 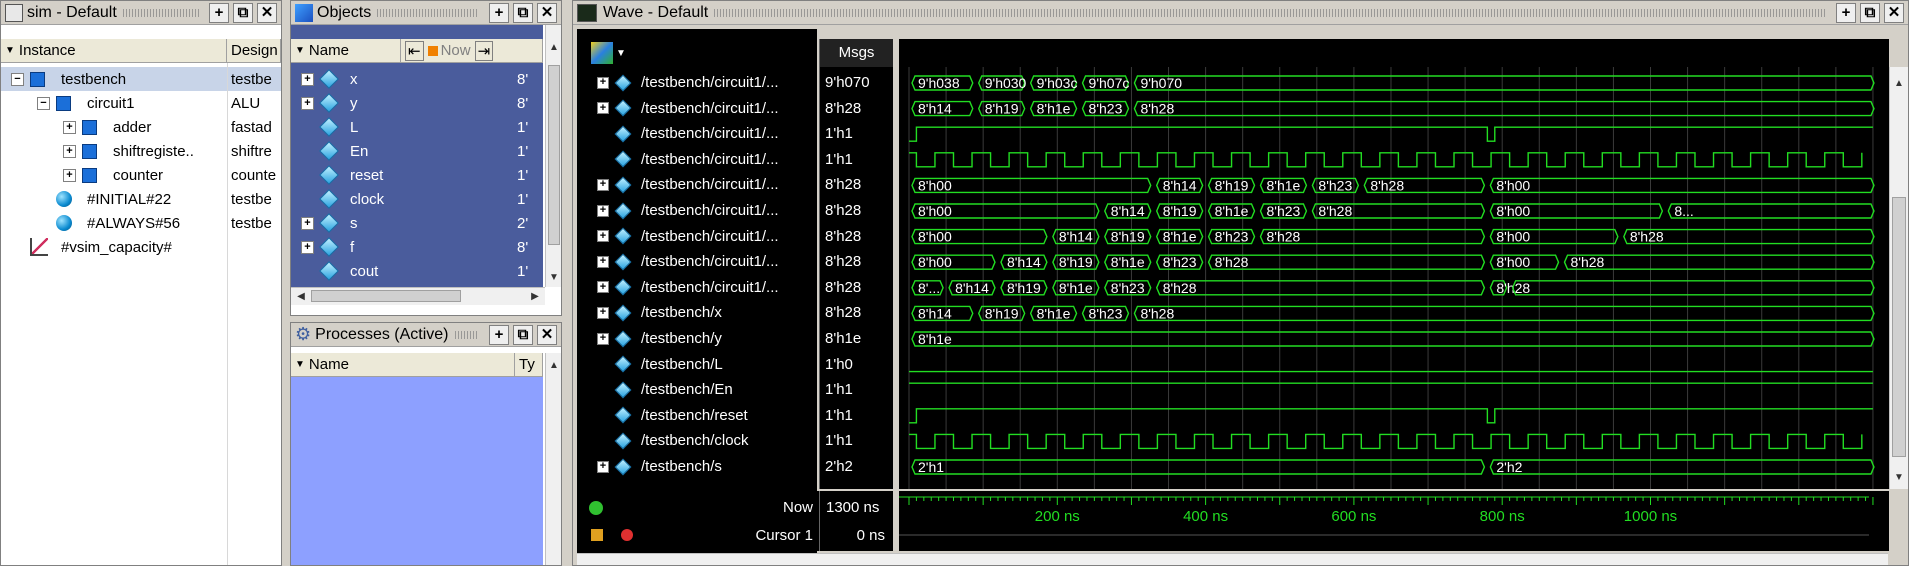 What do you see at coordinates (596, 508) in the screenshot?
I see `cursor-add-icon` at bounding box center [596, 508].